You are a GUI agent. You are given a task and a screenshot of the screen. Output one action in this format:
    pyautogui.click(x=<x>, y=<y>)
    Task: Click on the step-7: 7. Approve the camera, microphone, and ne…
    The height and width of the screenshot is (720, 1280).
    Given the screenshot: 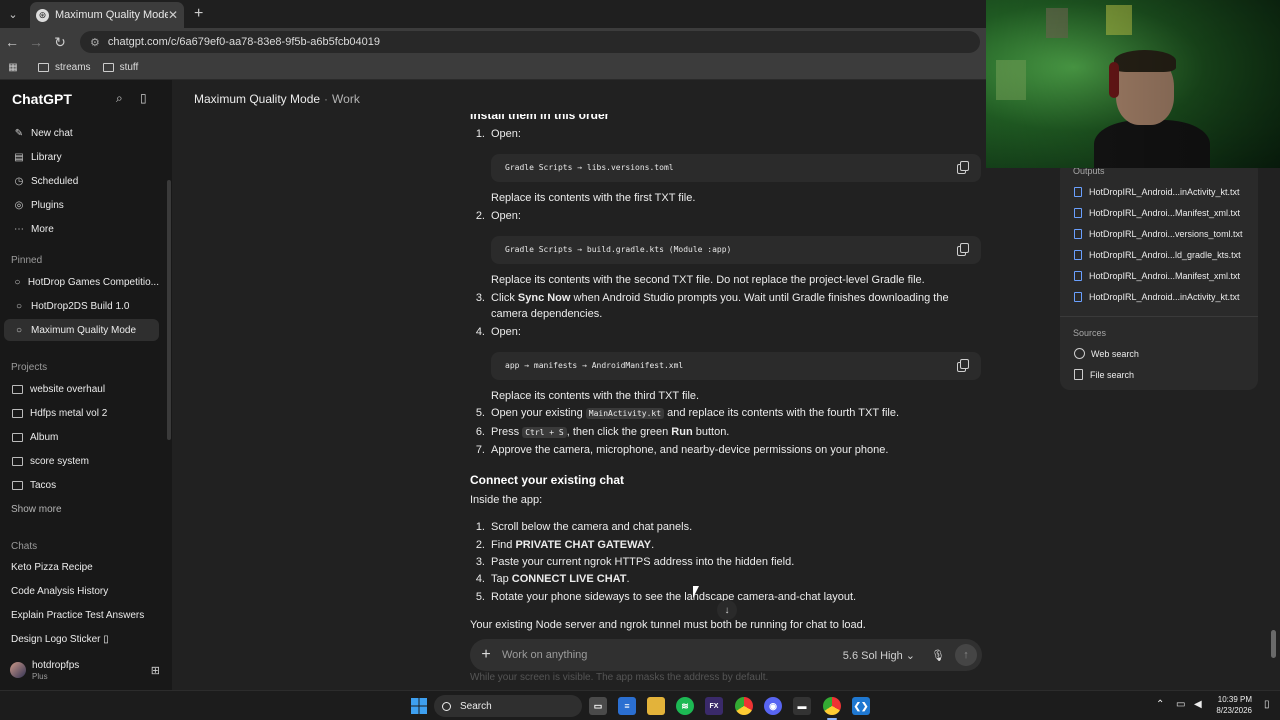 What is the action you would take?
    pyautogui.click(x=682, y=450)
    